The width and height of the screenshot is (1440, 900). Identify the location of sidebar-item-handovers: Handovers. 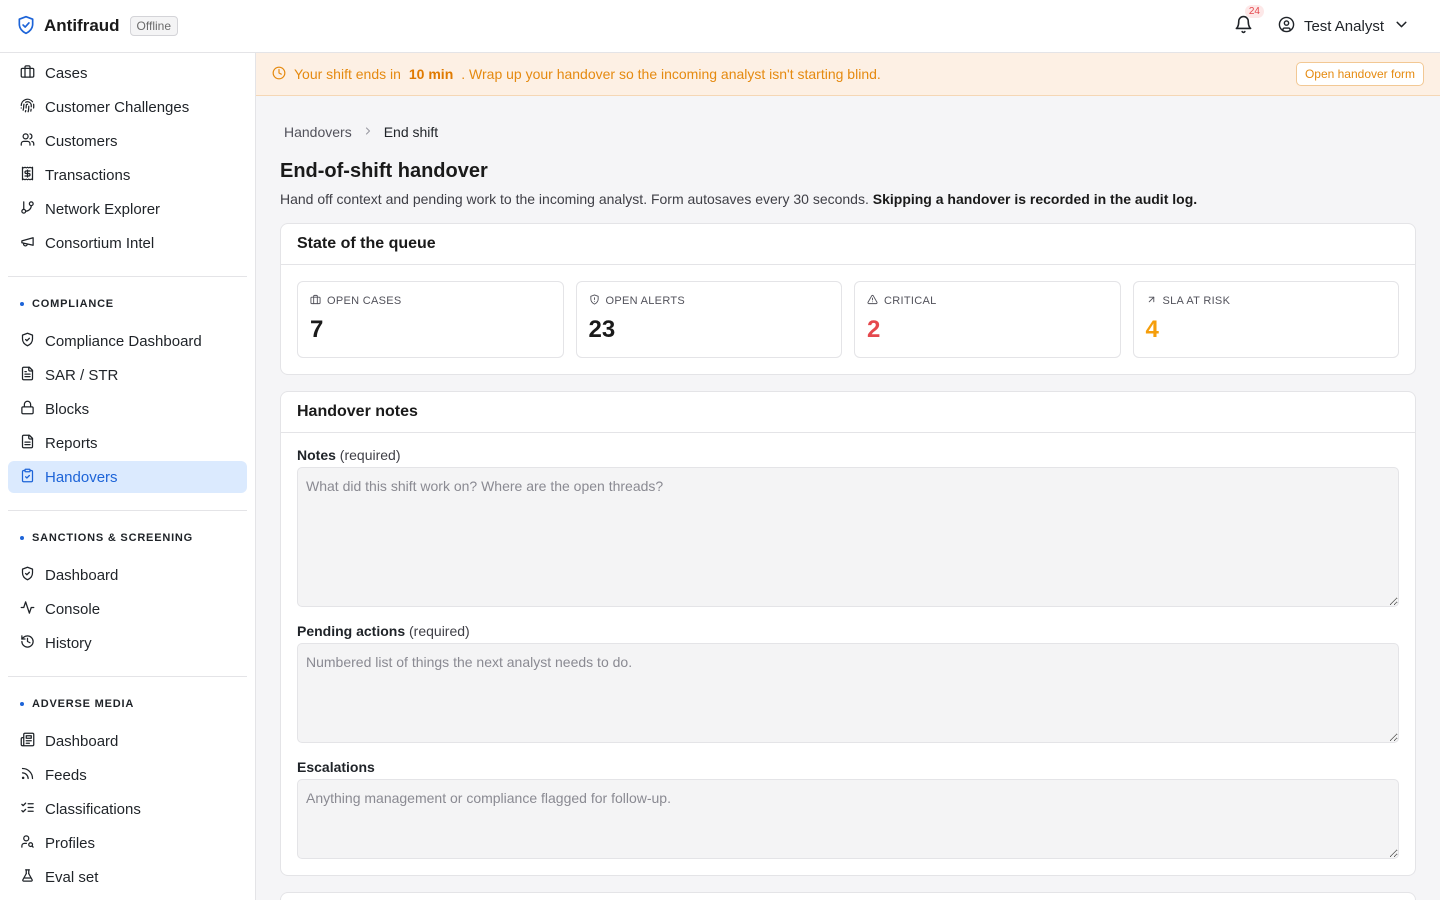
(127, 477).